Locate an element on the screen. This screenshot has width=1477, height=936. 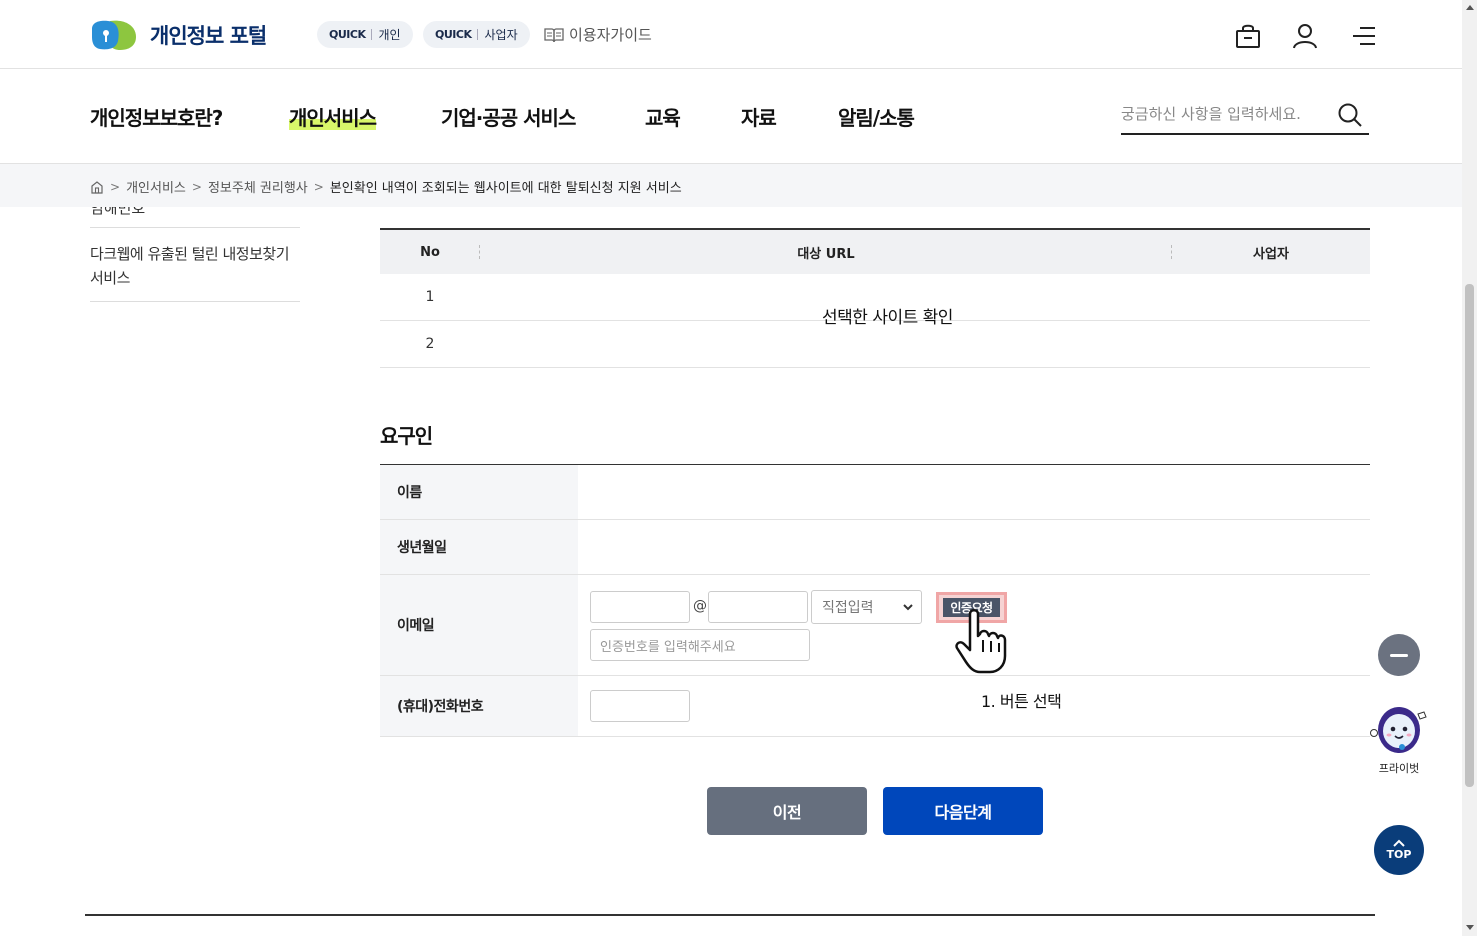
nav-item-about: 개인정보보호란? is located at coordinates (156, 116).